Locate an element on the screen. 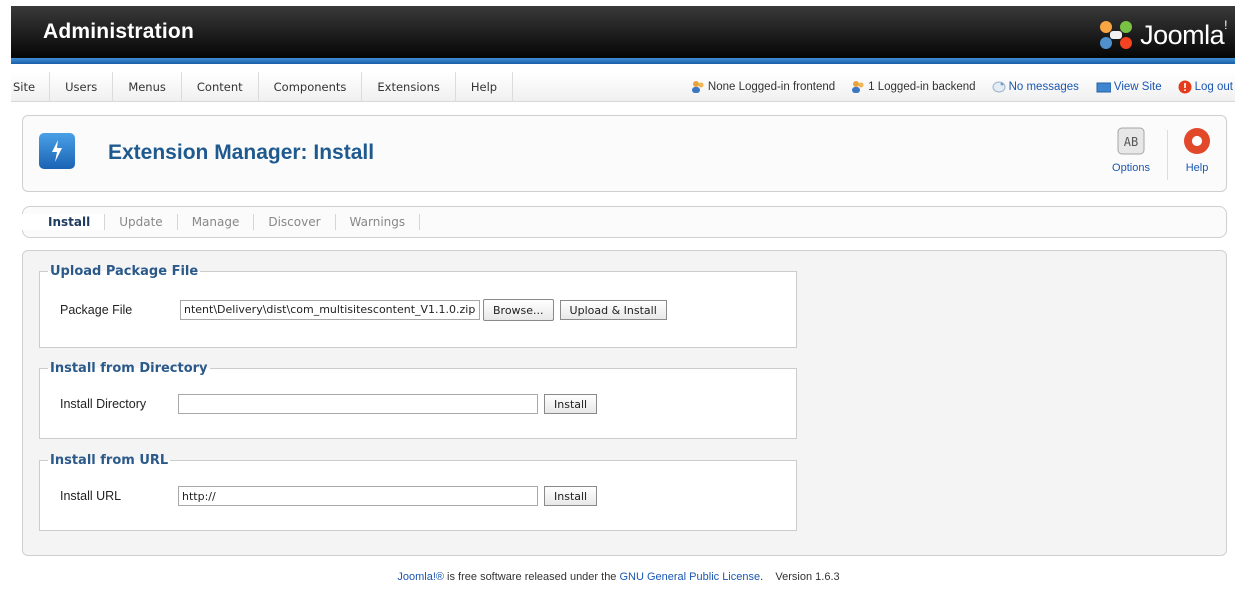  menu-components: Components is located at coordinates (311, 86).